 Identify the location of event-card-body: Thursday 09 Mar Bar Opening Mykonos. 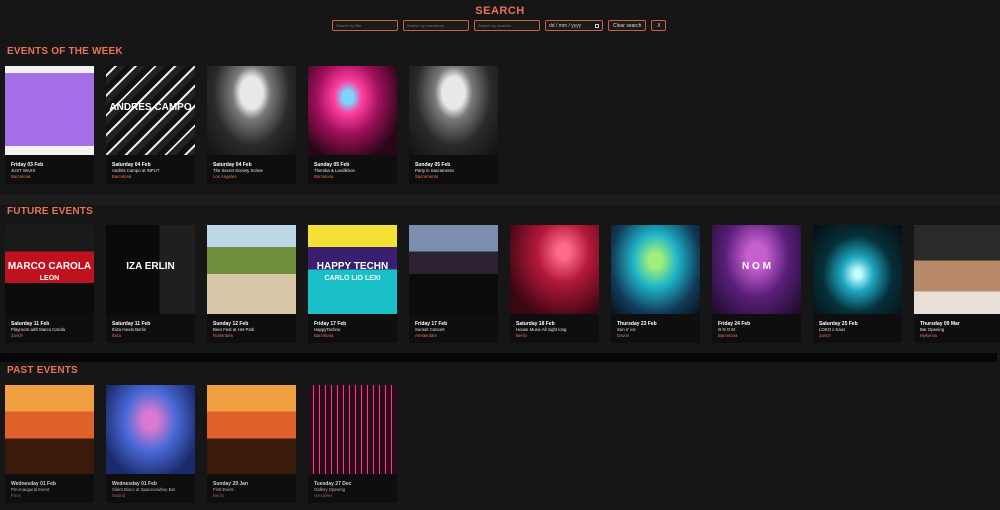
(957, 328).